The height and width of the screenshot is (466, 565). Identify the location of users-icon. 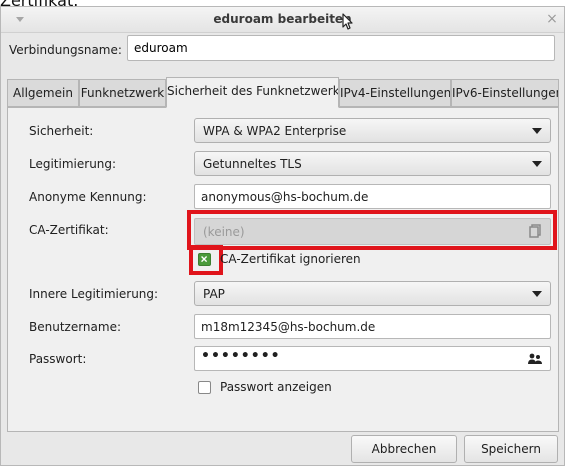
(535, 359).